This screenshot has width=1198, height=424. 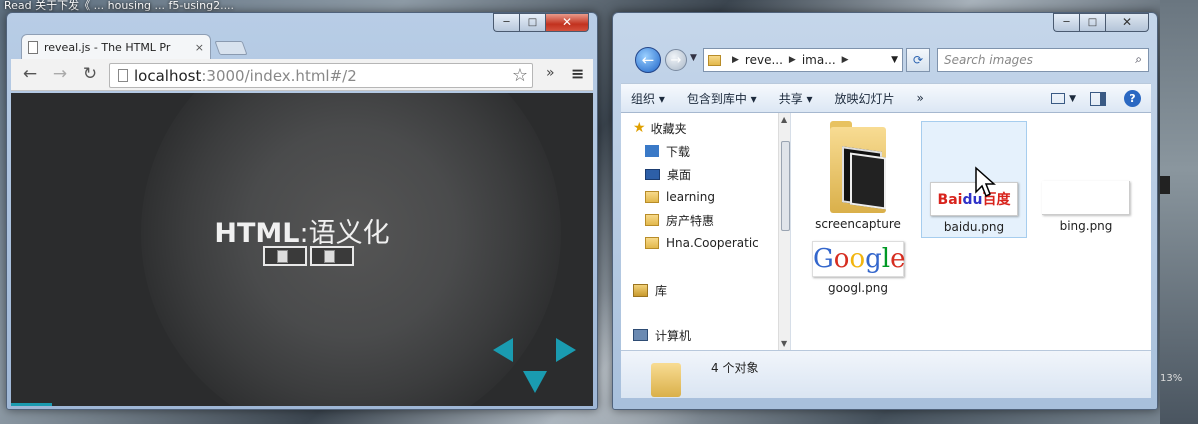 I want to click on nav-item-label: 下载, so click(x=678, y=151).